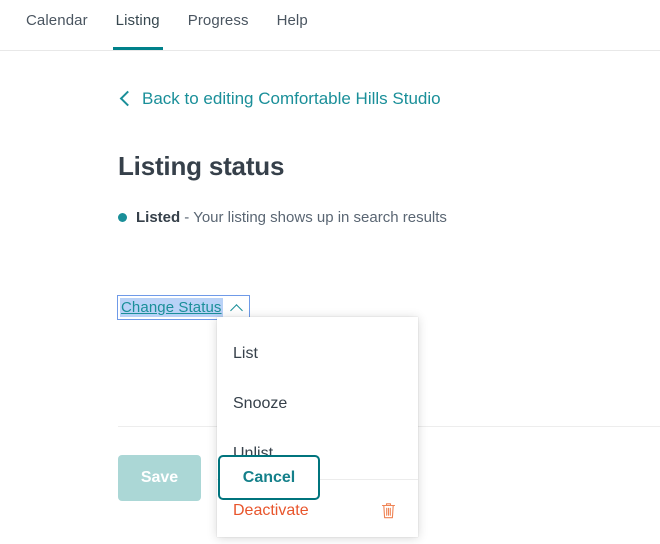 The height and width of the screenshot is (544, 660). Describe the element at coordinates (137, 20) in the screenshot. I see `tab-listing-label: Listing` at that location.